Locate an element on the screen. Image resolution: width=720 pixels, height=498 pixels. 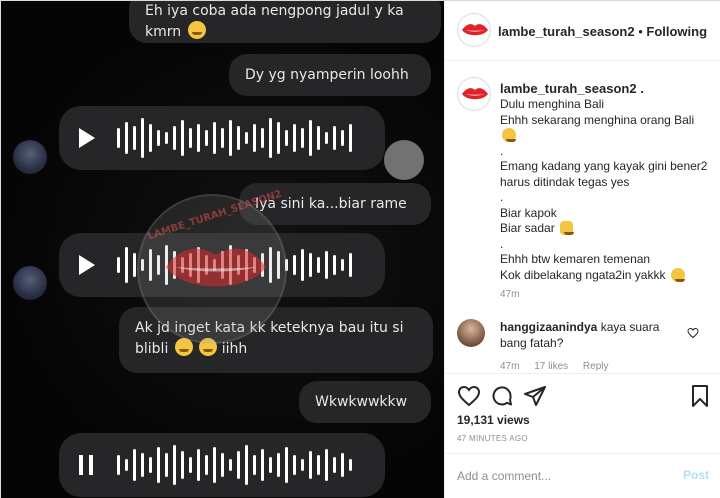
caption-username-line: lambe_turah_season2 . is located at coordinates (572, 88).